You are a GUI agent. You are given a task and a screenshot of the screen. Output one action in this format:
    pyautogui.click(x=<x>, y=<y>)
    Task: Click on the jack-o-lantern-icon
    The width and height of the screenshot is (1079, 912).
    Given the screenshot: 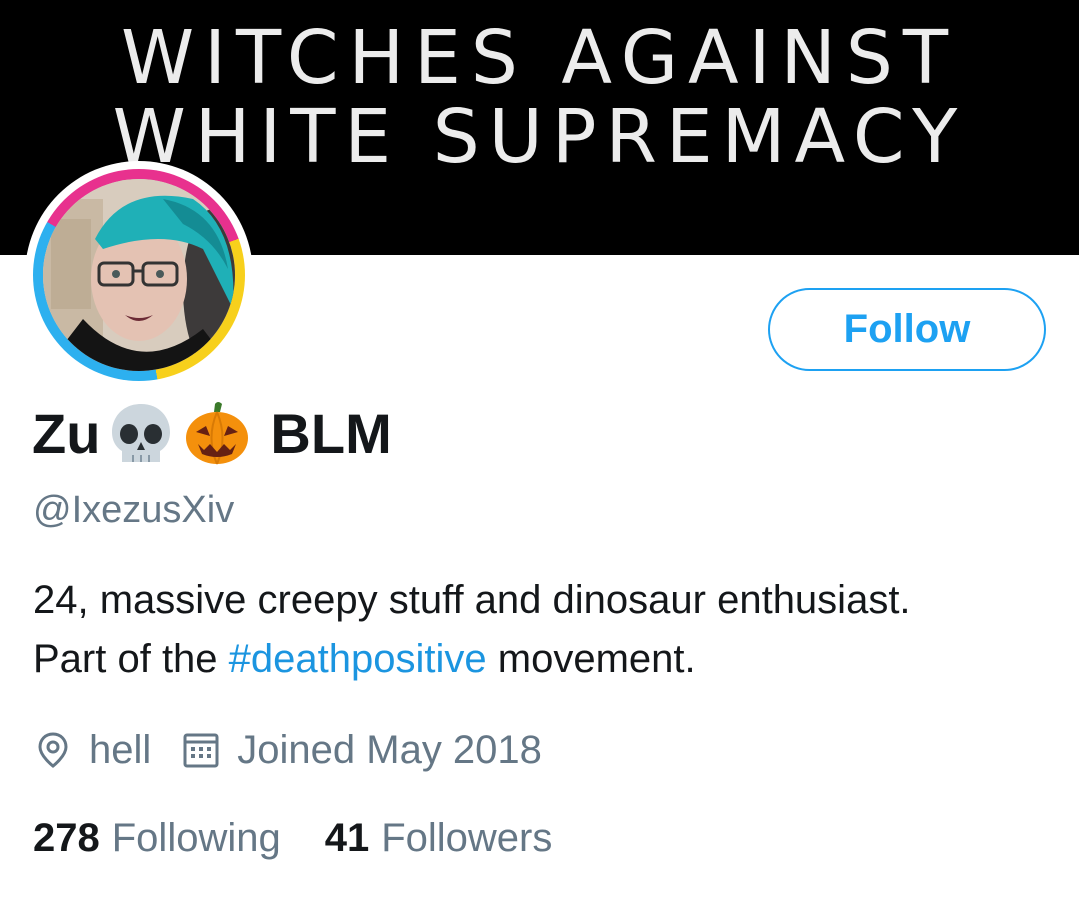 What is the action you would take?
    pyautogui.click(x=217, y=433)
    